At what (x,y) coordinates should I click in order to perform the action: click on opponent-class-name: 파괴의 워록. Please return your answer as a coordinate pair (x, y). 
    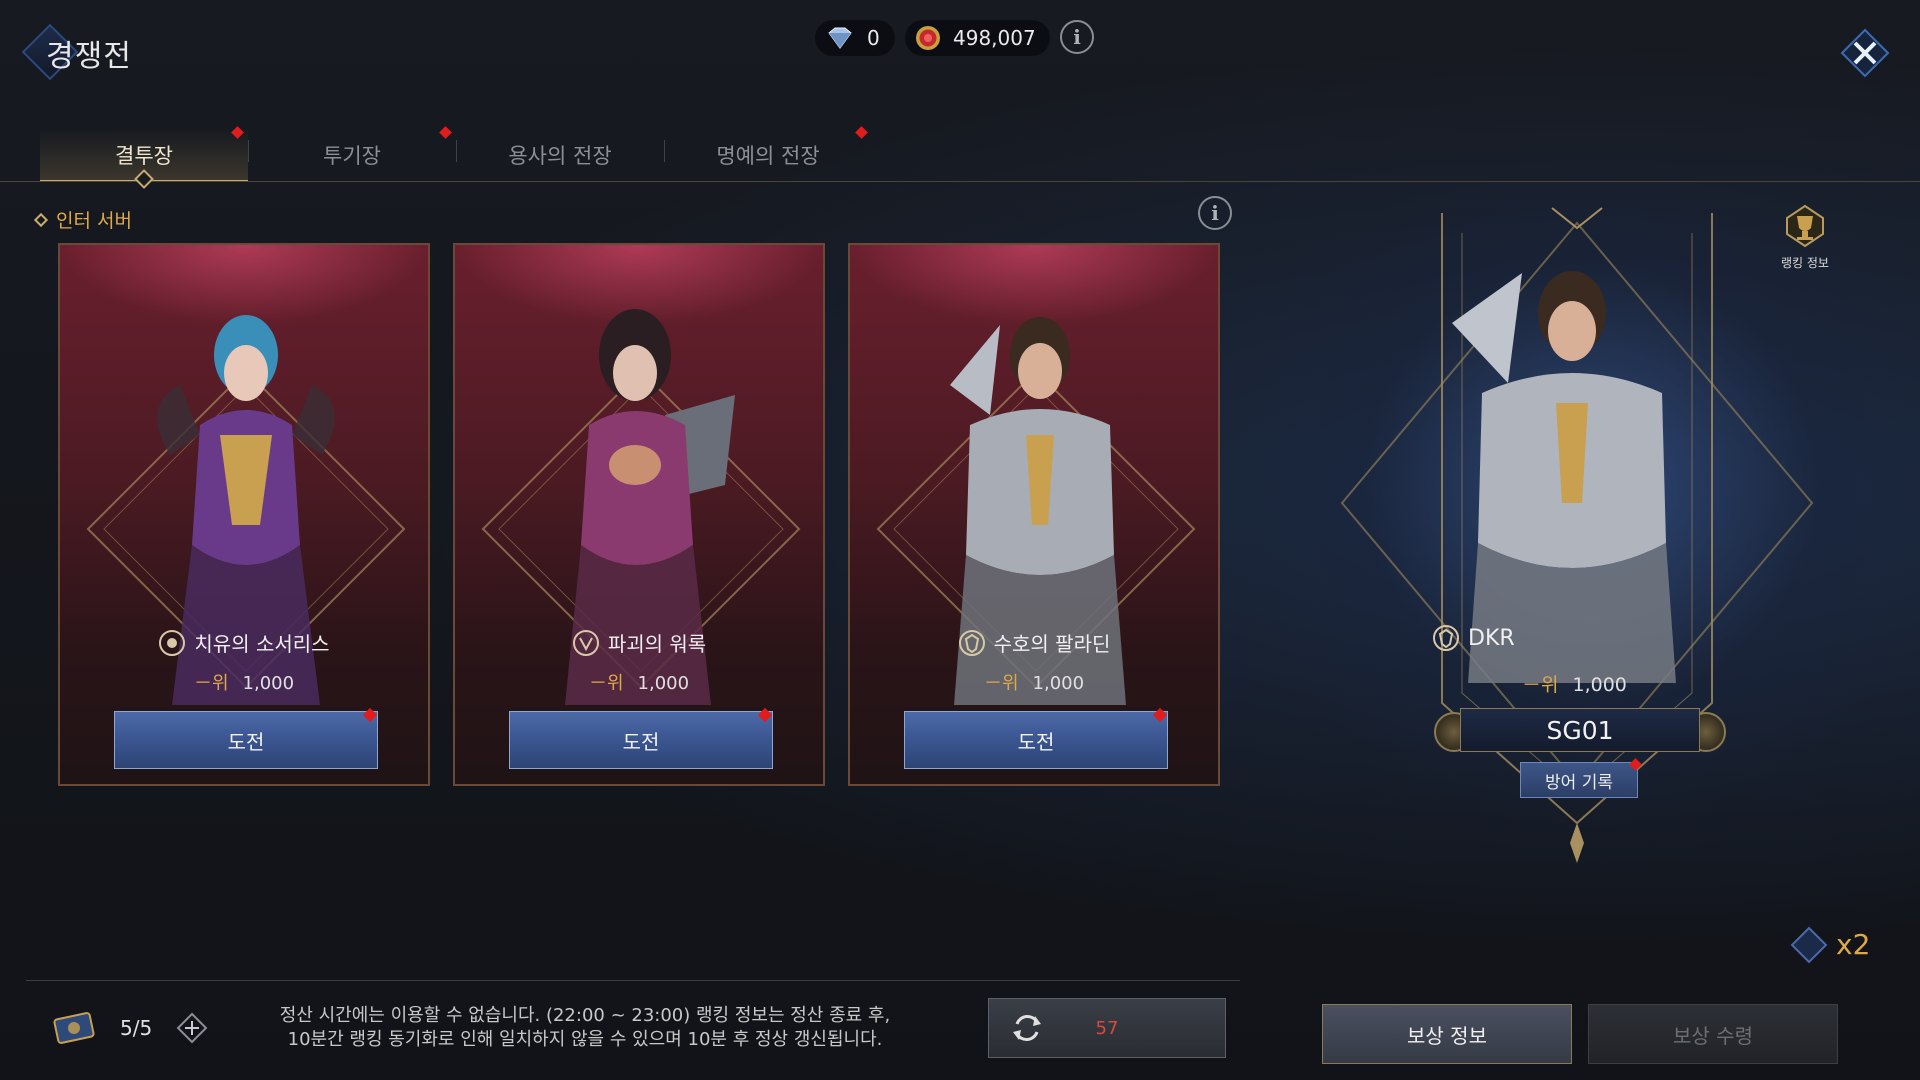
    Looking at the image, I should click on (657, 644).